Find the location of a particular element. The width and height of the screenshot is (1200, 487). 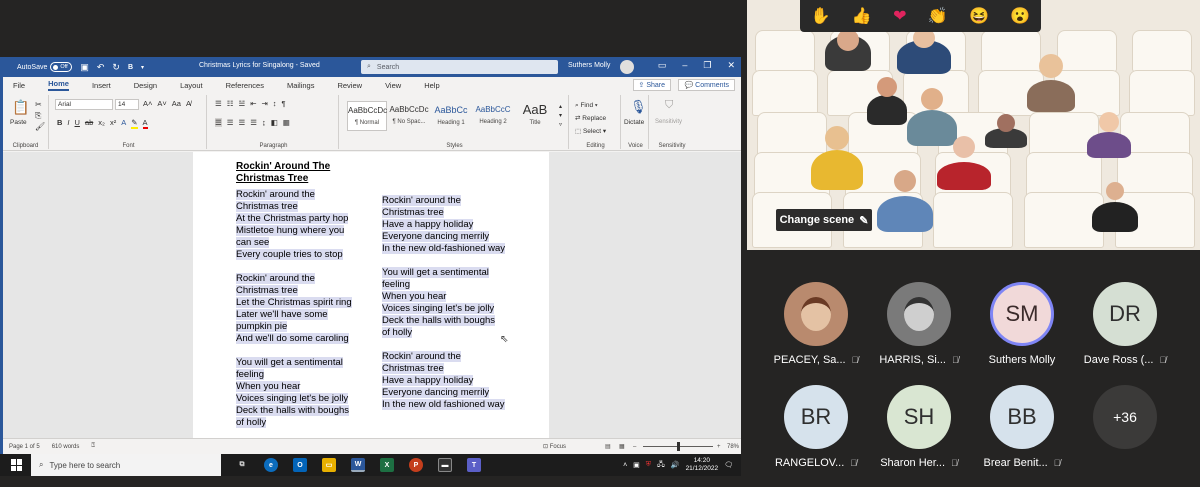

style-heading-2: AaBbCcC Heading 2 is located at coordinates (493, 116).